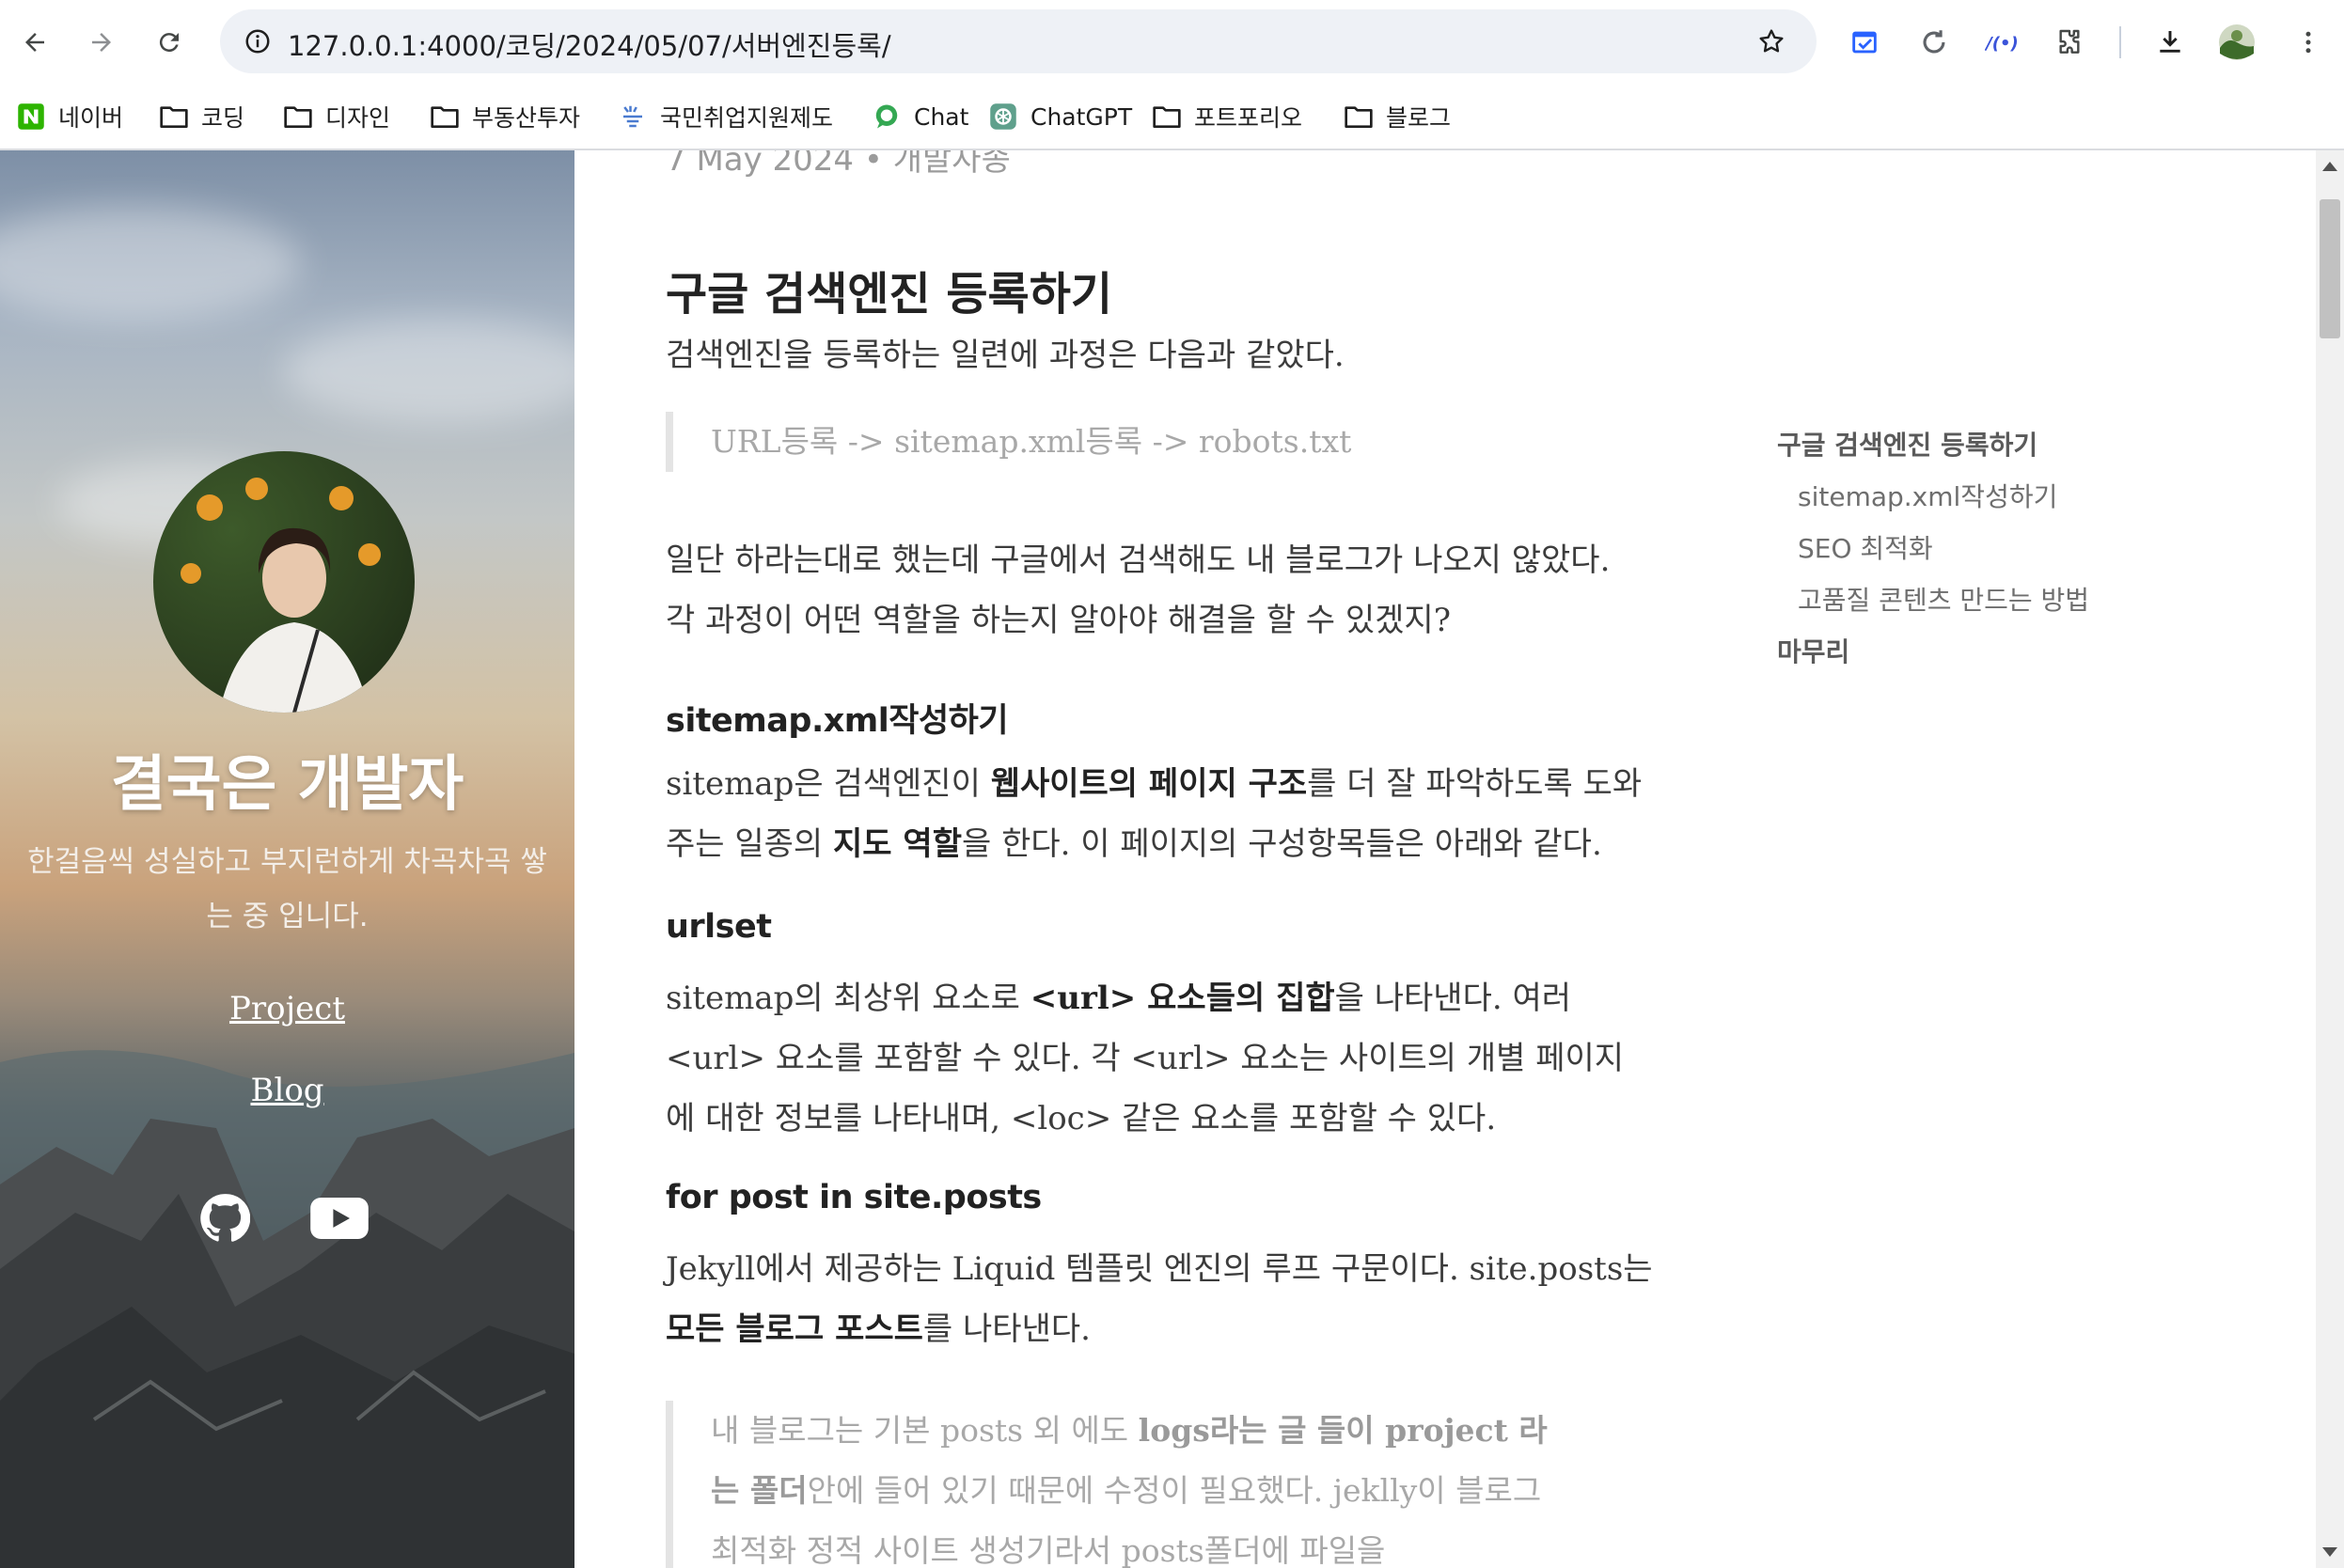  Describe the element at coordinates (887, 117) in the screenshot. I see `chat-icon` at that location.